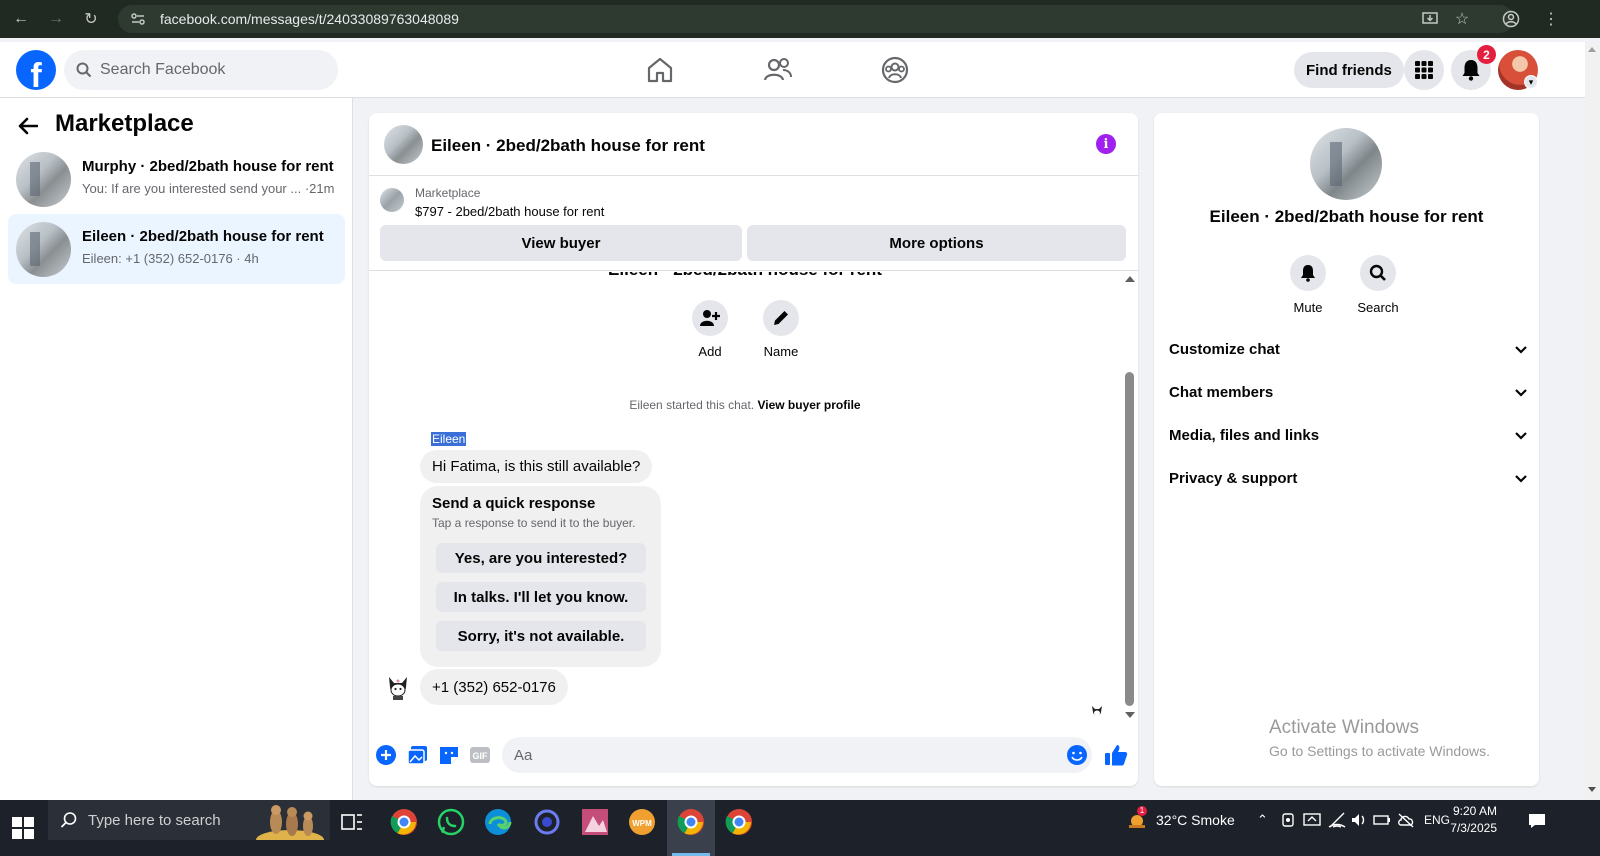 Image resolution: width=1600 pixels, height=856 pixels. What do you see at coordinates (1349, 349) in the screenshot?
I see `customize-chat-section: Customize chat` at bounding box center [1349, 349].